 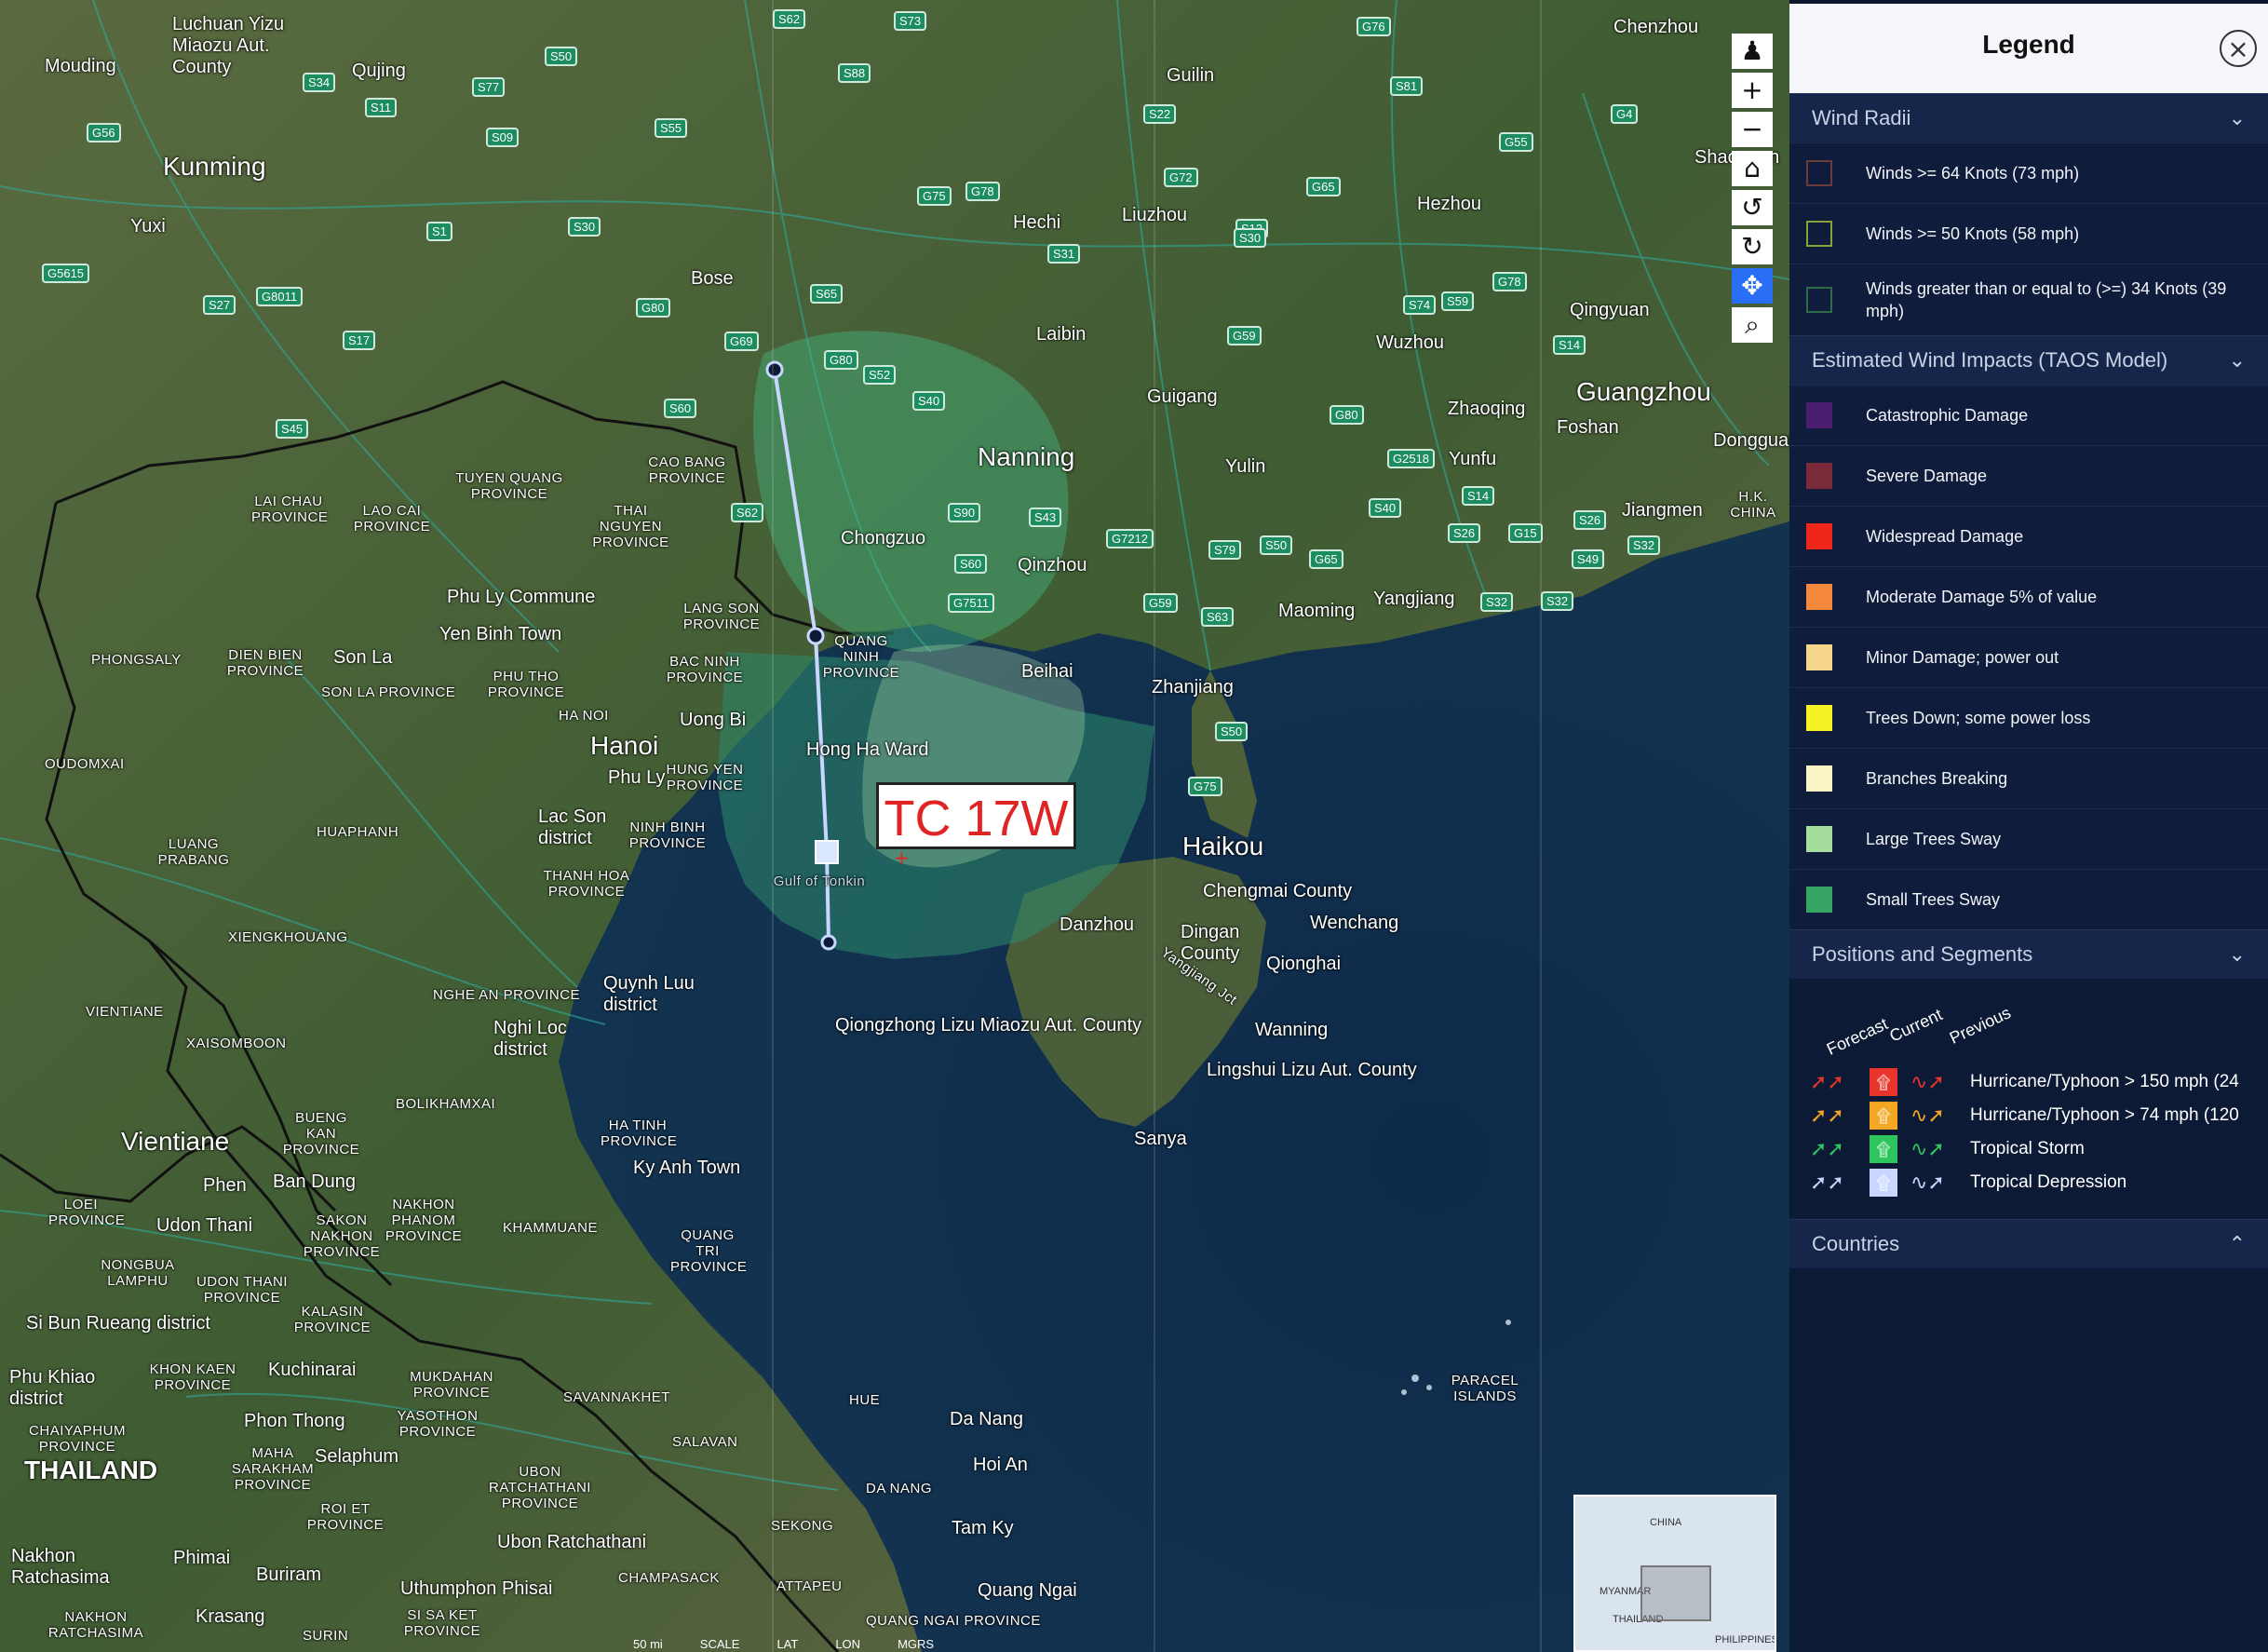 I want to click on track-forecast-segment, so click(x=828, y=897).